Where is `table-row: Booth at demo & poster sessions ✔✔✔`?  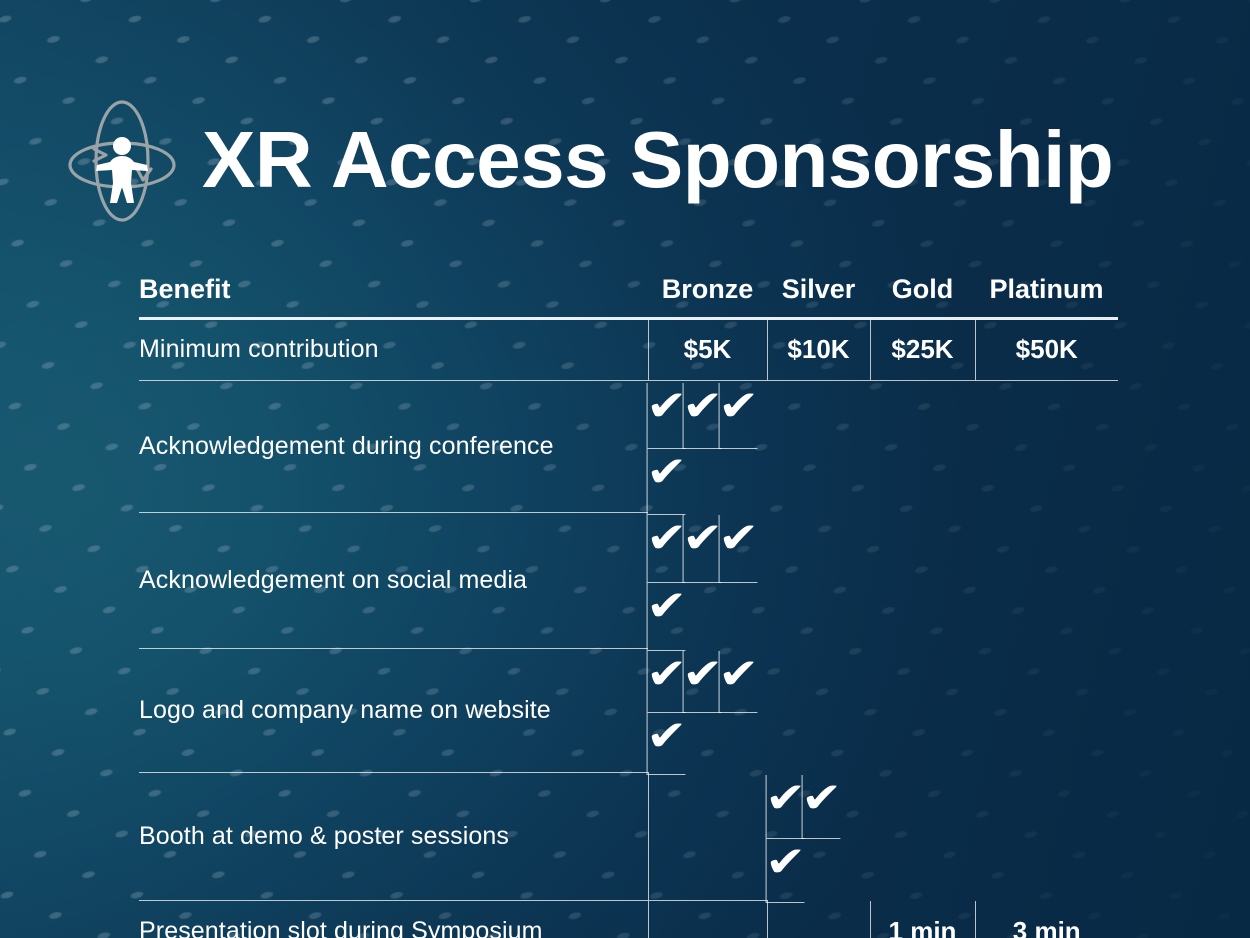
table-row: Booth at demo & poster sessions ✔✔✔ is located at coordinates (628, 837).